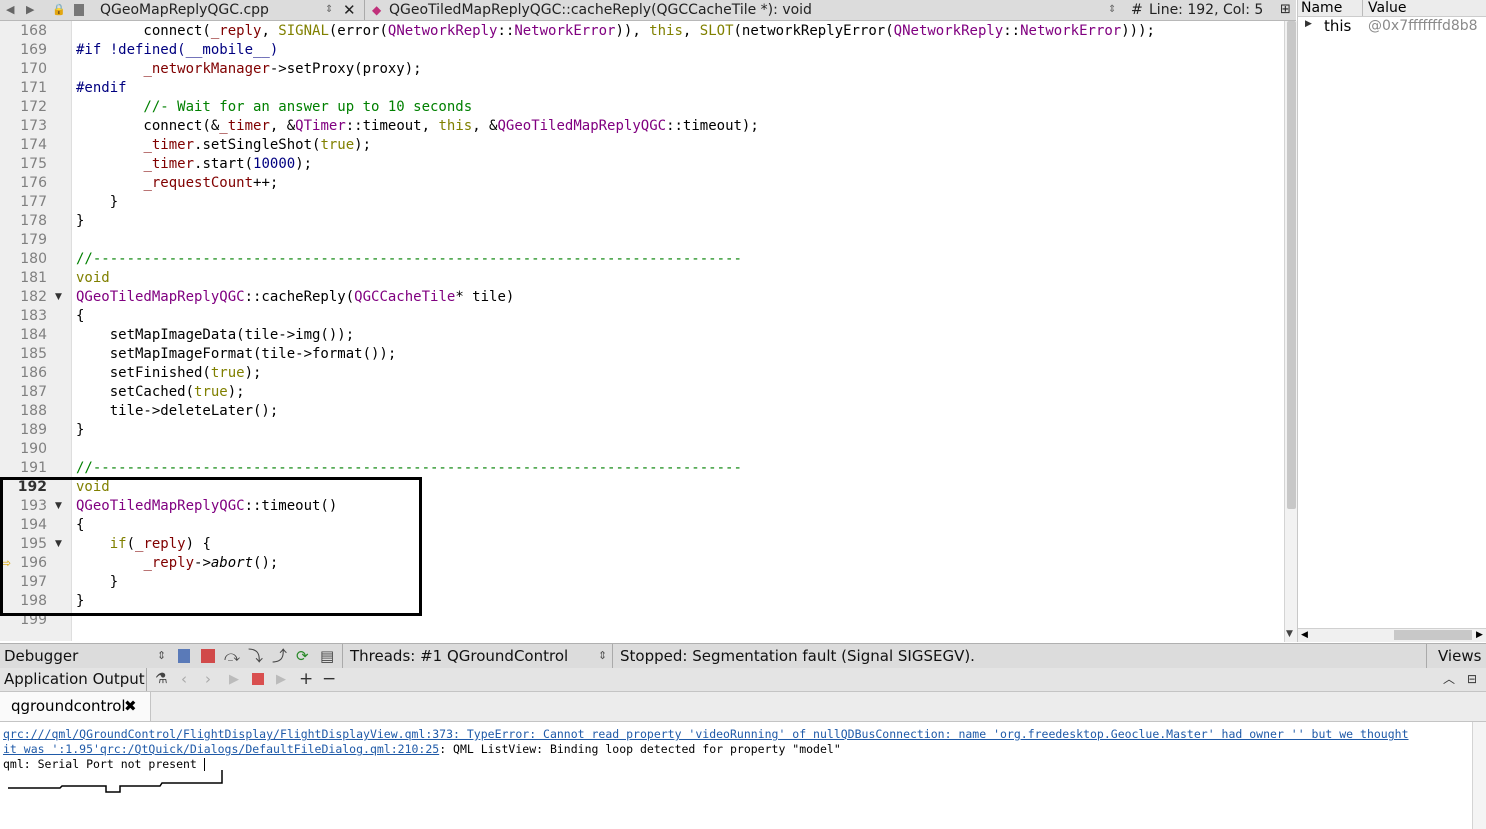  What do you see at coordinates (329, 10) in the screenshot?
I see `file-dropdown-icon: ⇕` at bounding box center [329, 10].